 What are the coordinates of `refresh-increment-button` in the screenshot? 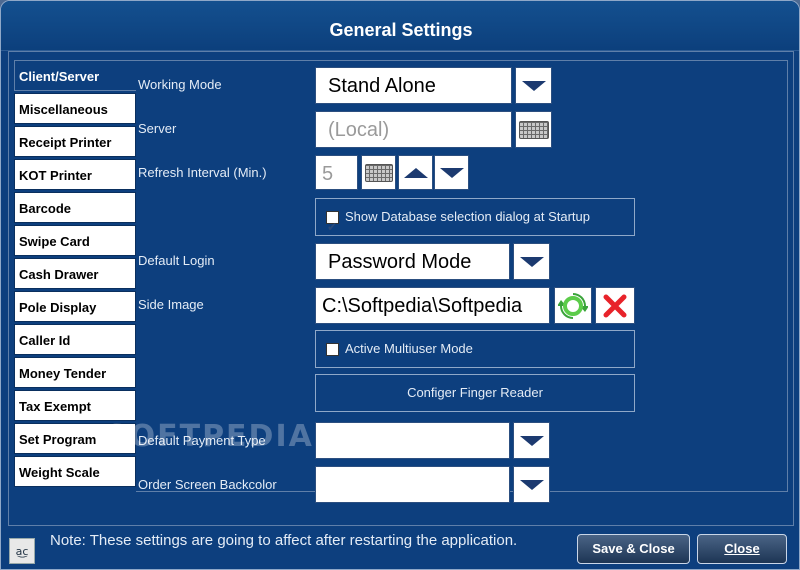 It's located at (415, 172).